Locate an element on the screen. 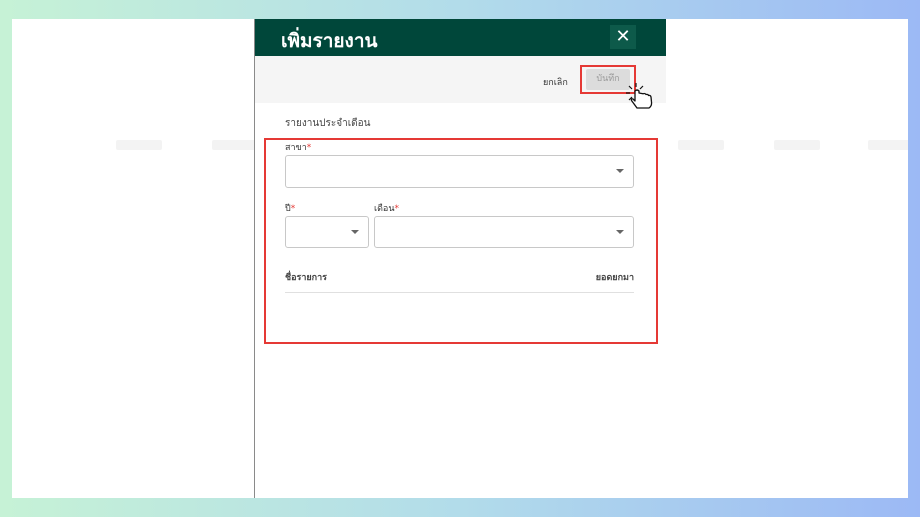 The height and width of the screenshot is (517, 920). dialog-toolbar: ยกเลิก บันทึก is located at coordinates (460, 79).